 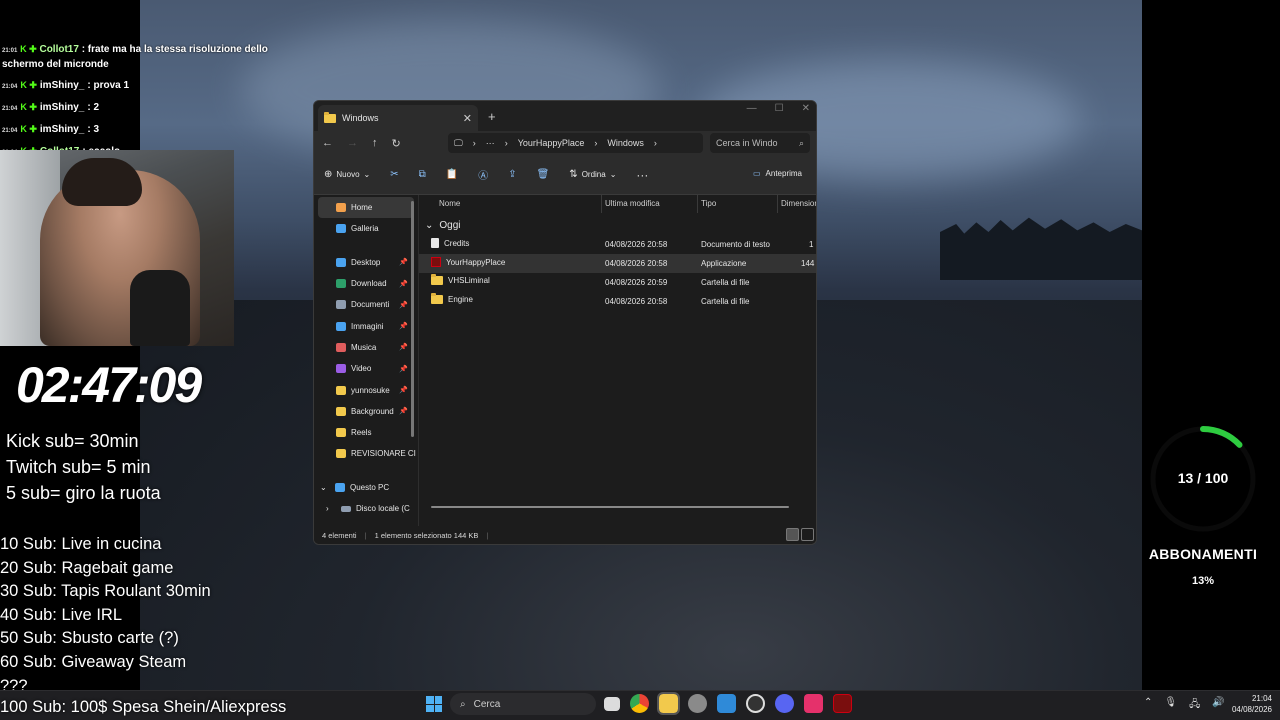 I want to click on sidebar-item-reels: Reels, so click(x=366, y=432).